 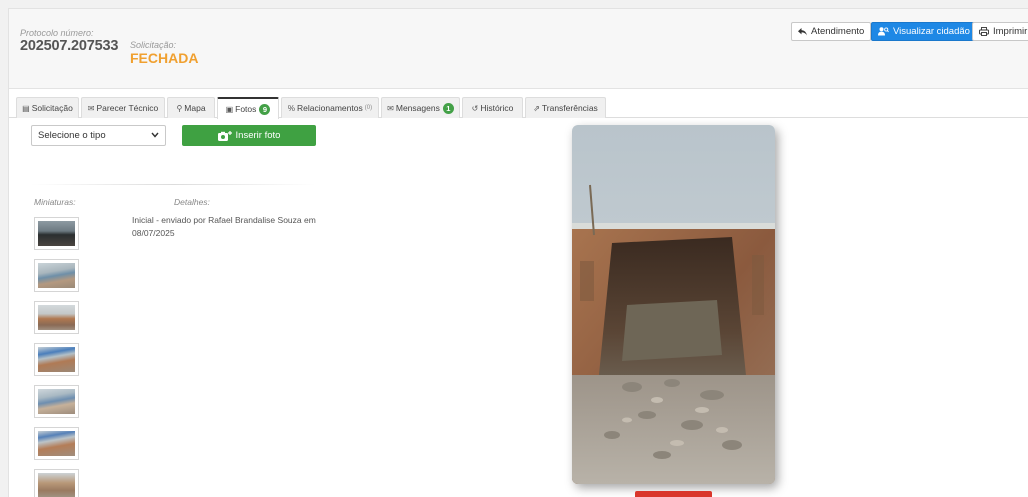 I want to click on link-icon: %, so click(x=291, y=108).